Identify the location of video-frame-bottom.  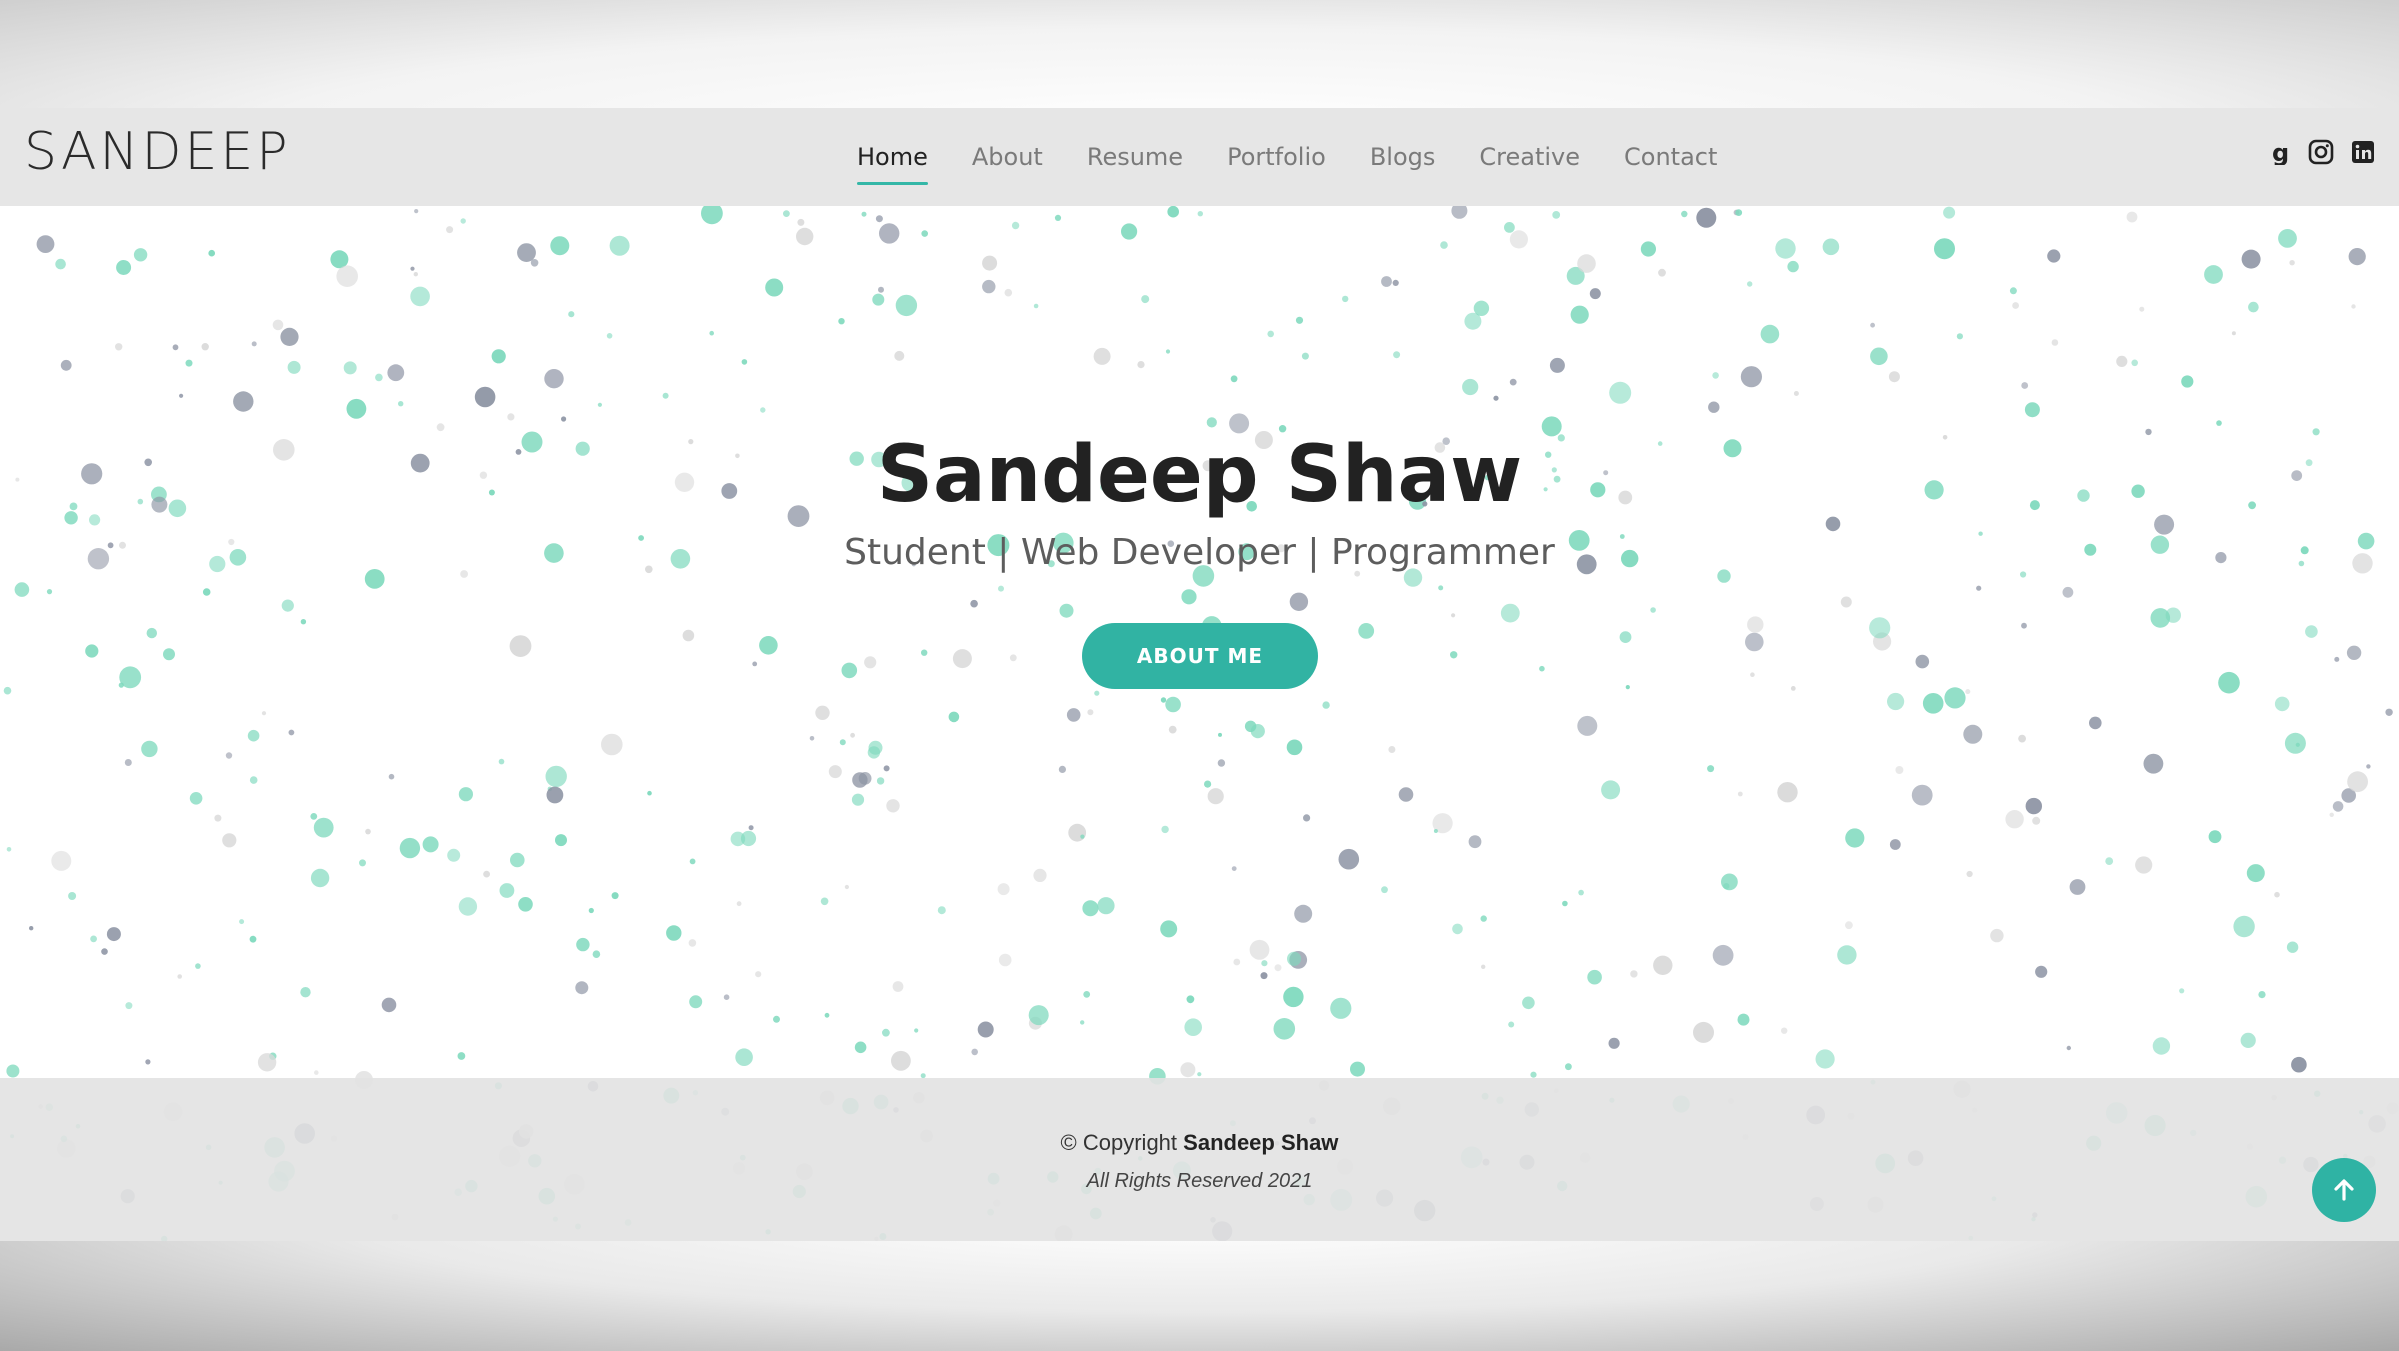
(1199, 1296).